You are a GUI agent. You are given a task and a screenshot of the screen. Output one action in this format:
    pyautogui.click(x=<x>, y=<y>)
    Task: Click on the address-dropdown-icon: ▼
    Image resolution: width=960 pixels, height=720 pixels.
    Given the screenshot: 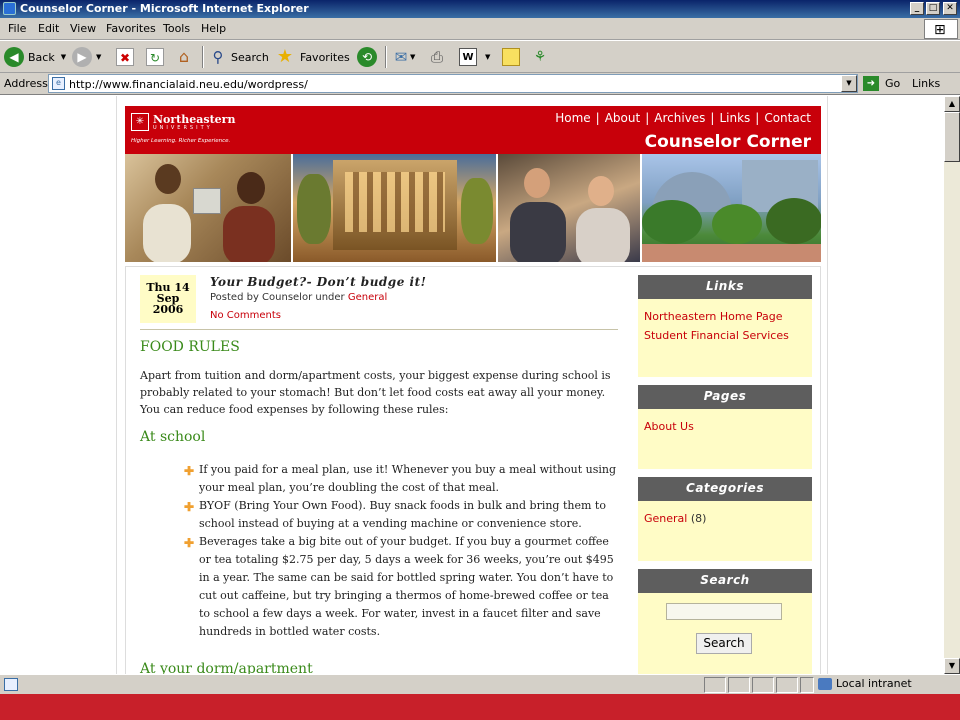 What is the action you would take?
    pyautogui.click(x=849, y=83)
    